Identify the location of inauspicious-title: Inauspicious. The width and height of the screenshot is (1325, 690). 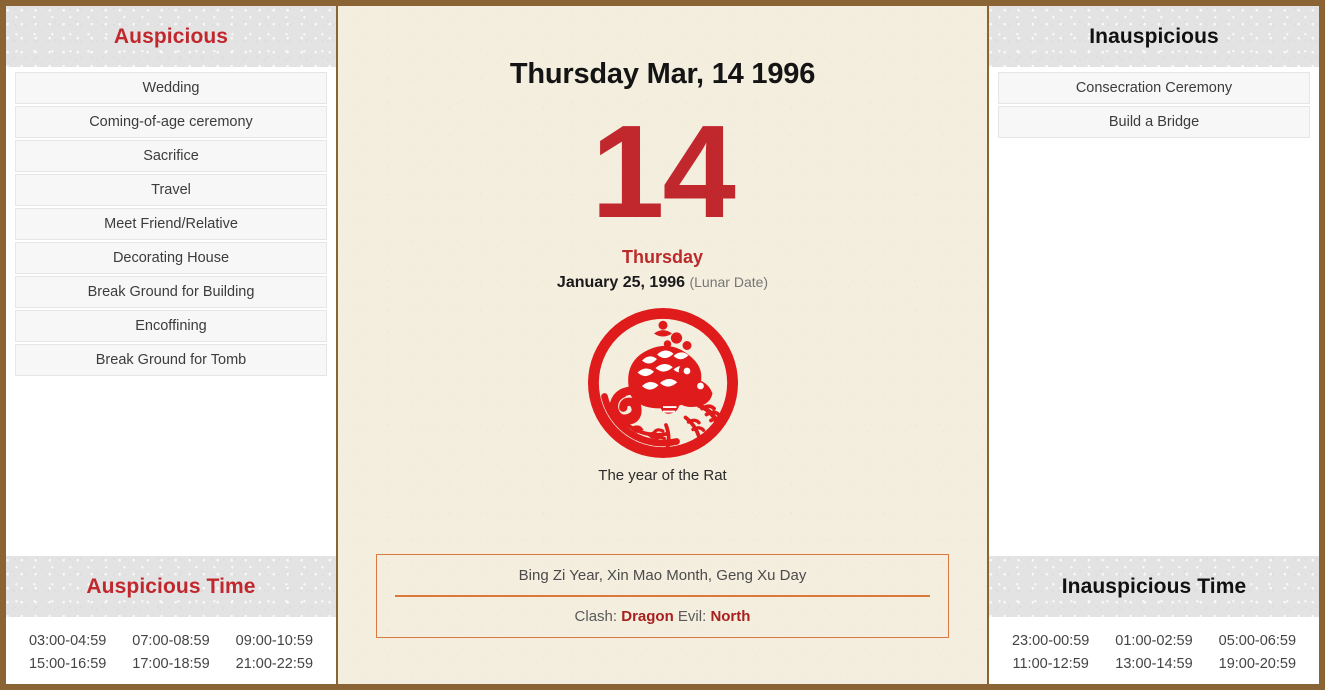
(1154, 36).